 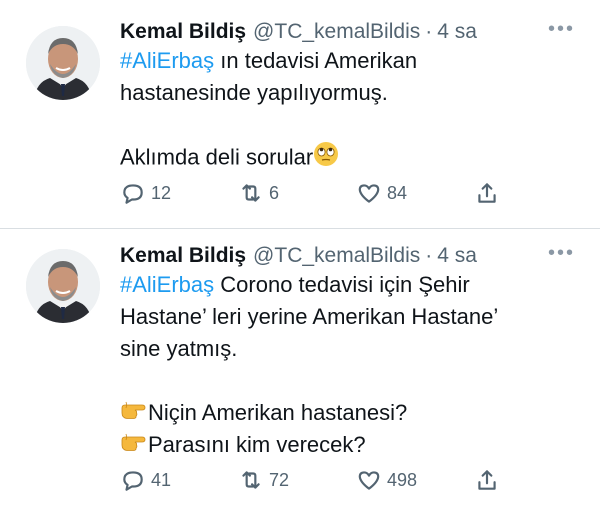 What do you see at coordinates (217, 157) in the screenshot?
I see `tweet-text-line: Aklımda deli sorular` at bounding box center [217, 157].